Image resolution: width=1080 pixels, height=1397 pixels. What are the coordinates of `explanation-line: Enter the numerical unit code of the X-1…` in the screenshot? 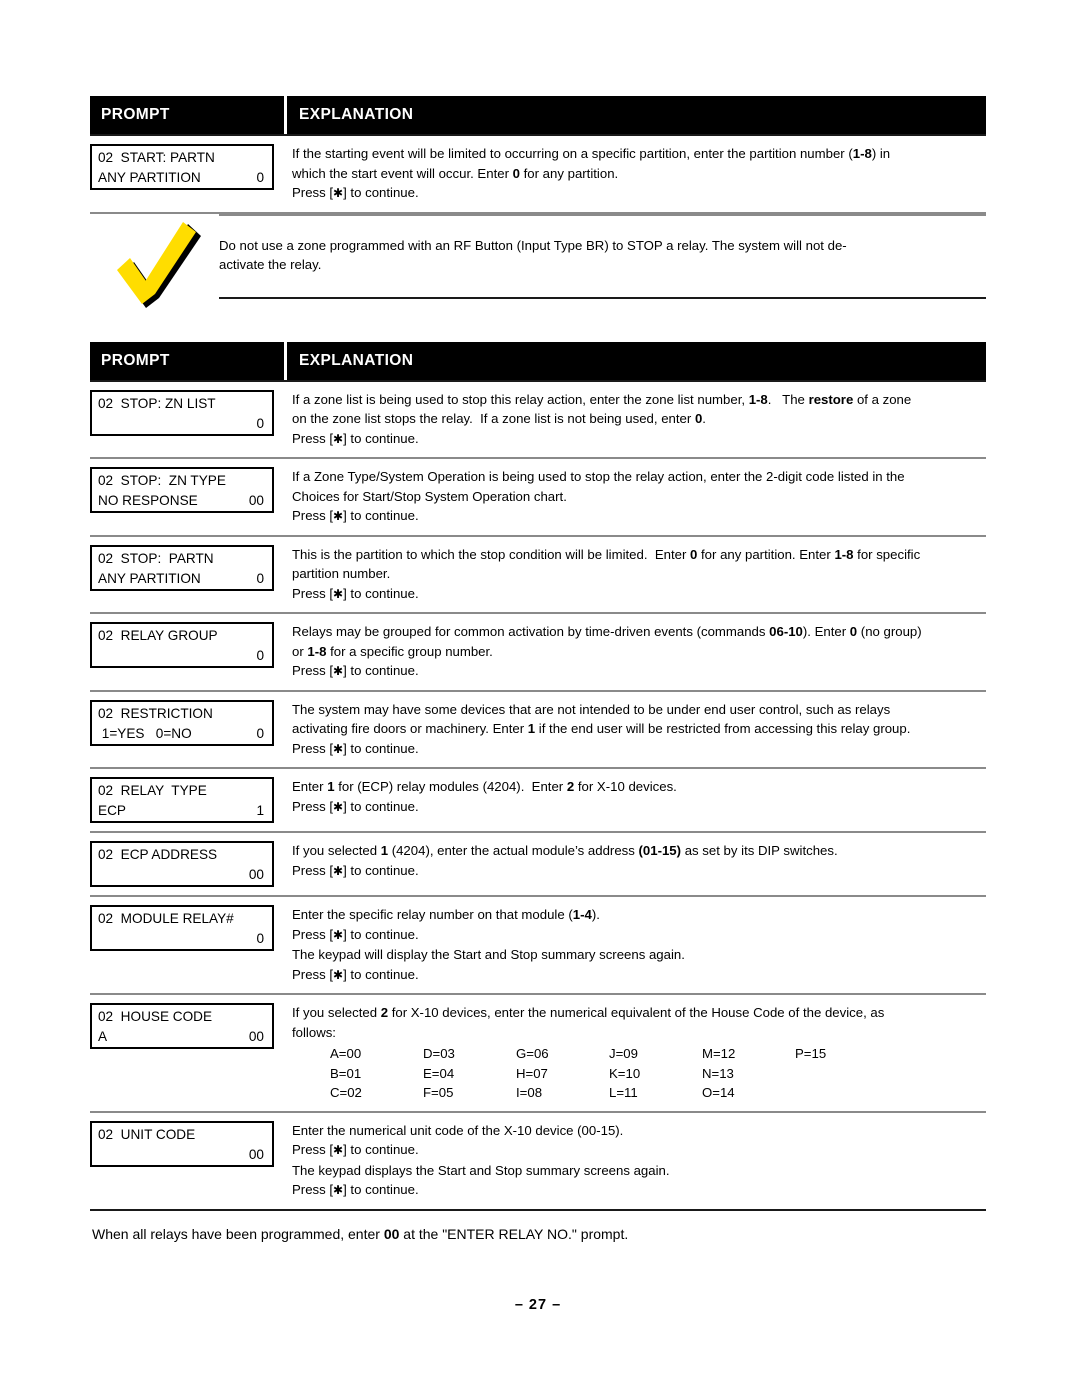 It's located at (458, 1130).